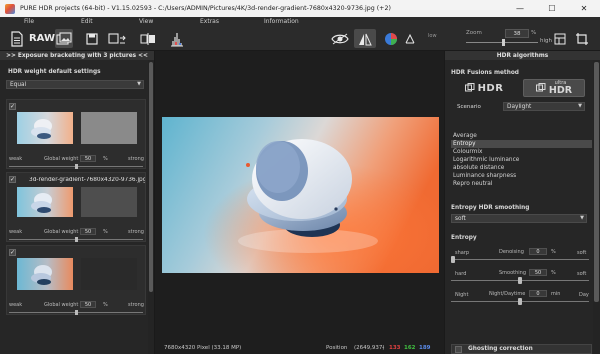 The width and height of the screenshot is (600, 354). I want to click on right-panel-scrollbar, so click(596, 207).